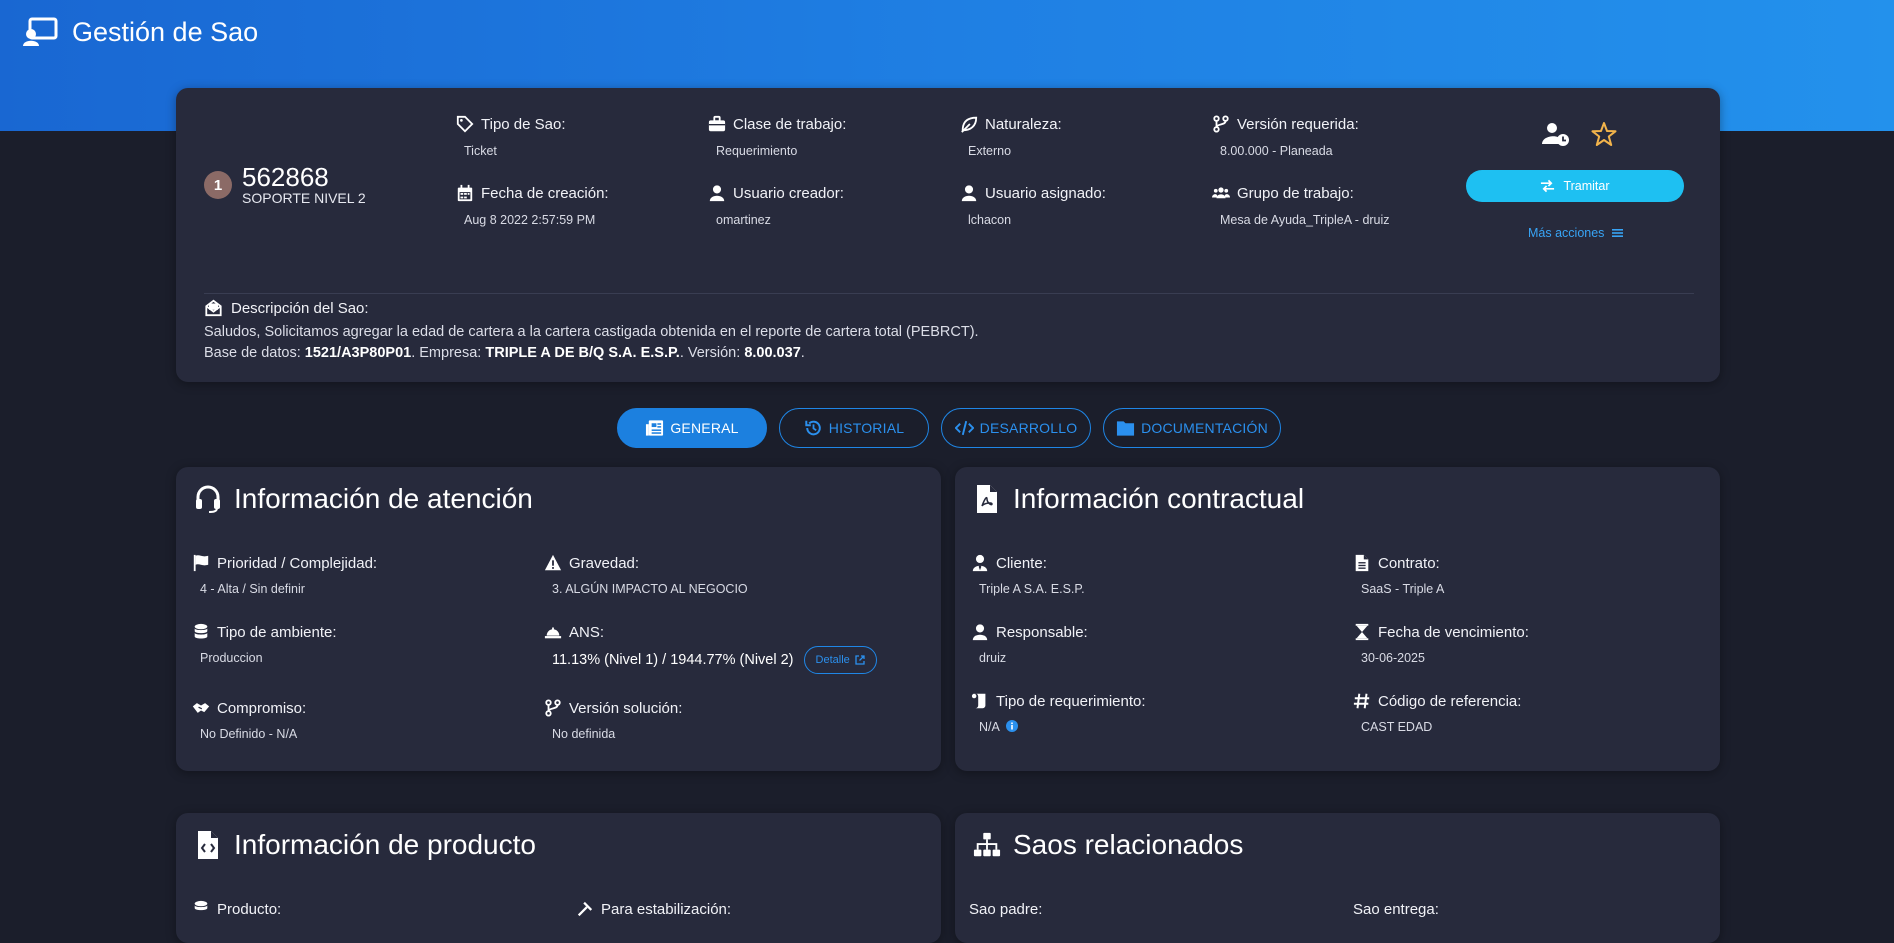 This screenshot has height=943, width=1894. What do you see at coordinates (1075, 136) in the screenshot?
I see `field-naturaleza: Naturaleza: Externo` at bounding box center [1075, 136].